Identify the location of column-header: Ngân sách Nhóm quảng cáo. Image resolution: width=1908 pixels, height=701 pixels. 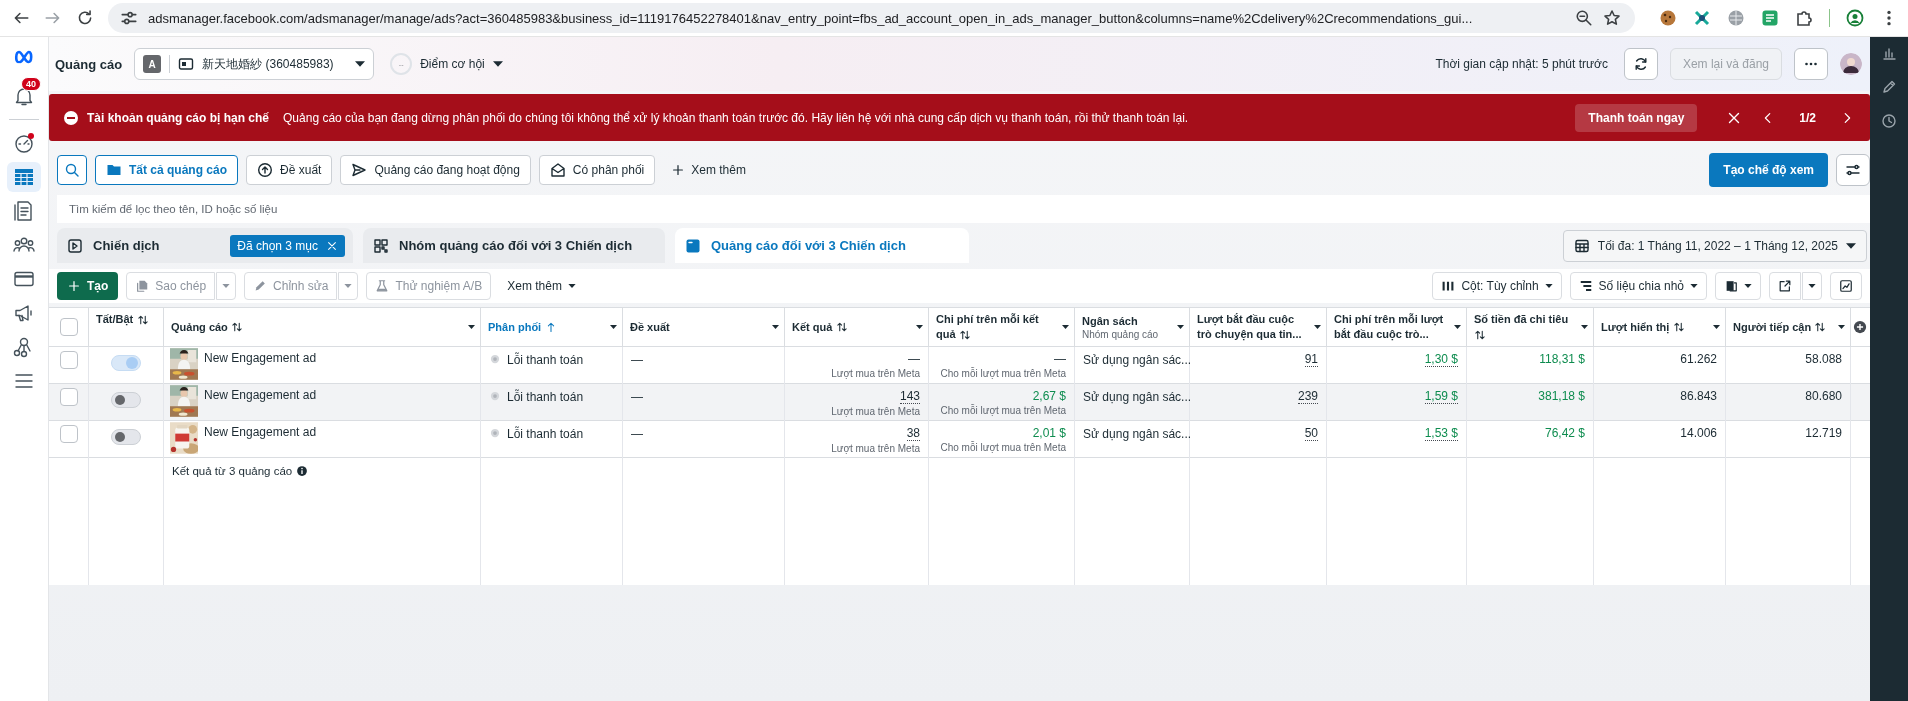
(1132, 327).